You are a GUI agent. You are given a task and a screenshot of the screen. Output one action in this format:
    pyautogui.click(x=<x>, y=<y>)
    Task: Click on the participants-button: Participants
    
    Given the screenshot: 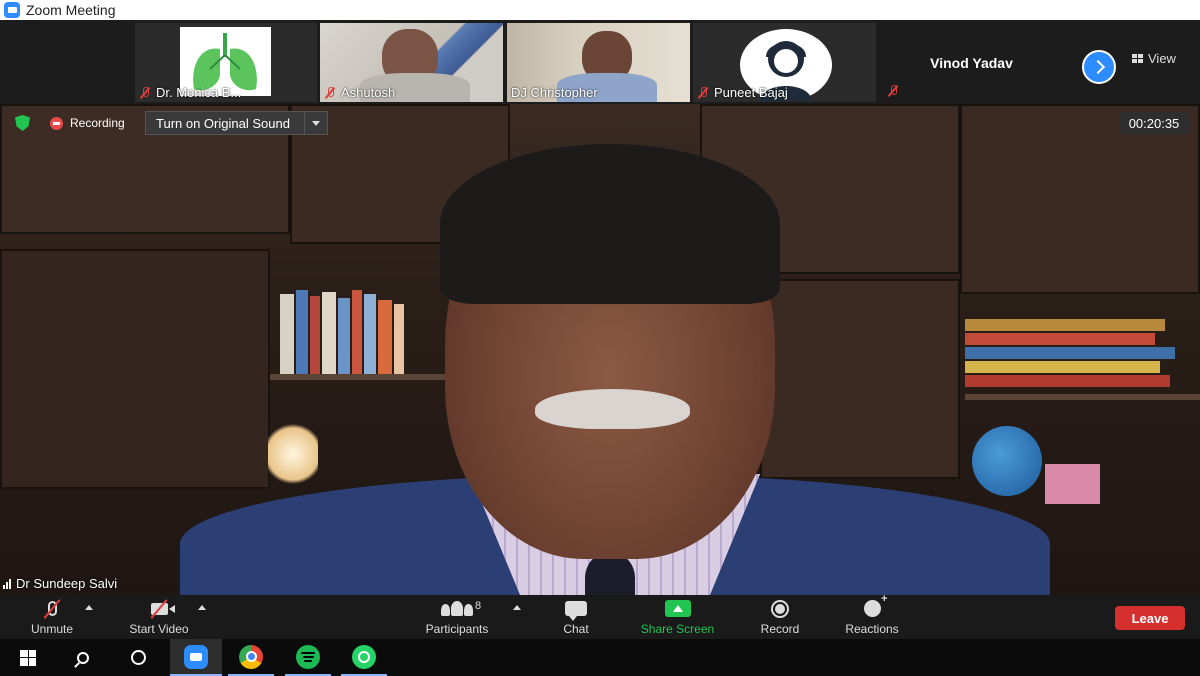 What is the action you would take?
    pyautogui.click(x=457, y=617)
    